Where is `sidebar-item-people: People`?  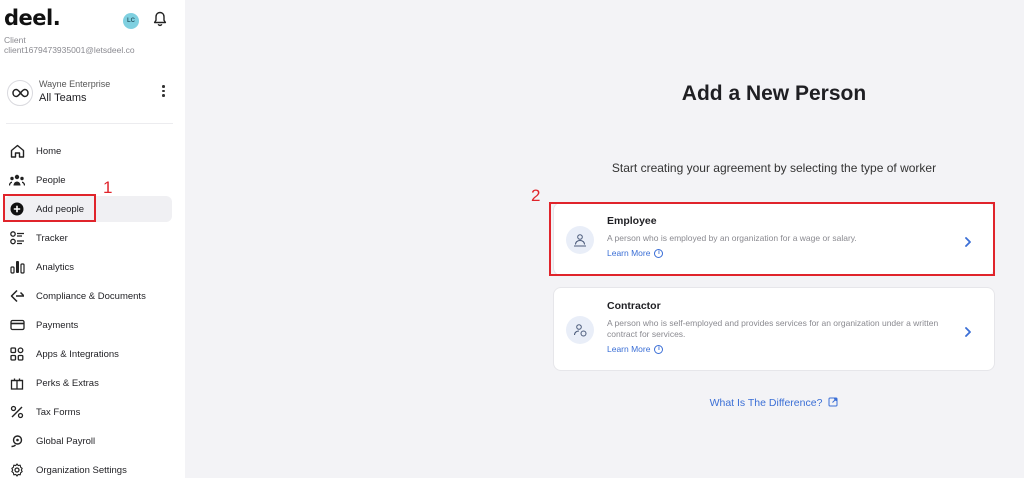
sidebar-item-people: People is located at coordinates (88, 180).